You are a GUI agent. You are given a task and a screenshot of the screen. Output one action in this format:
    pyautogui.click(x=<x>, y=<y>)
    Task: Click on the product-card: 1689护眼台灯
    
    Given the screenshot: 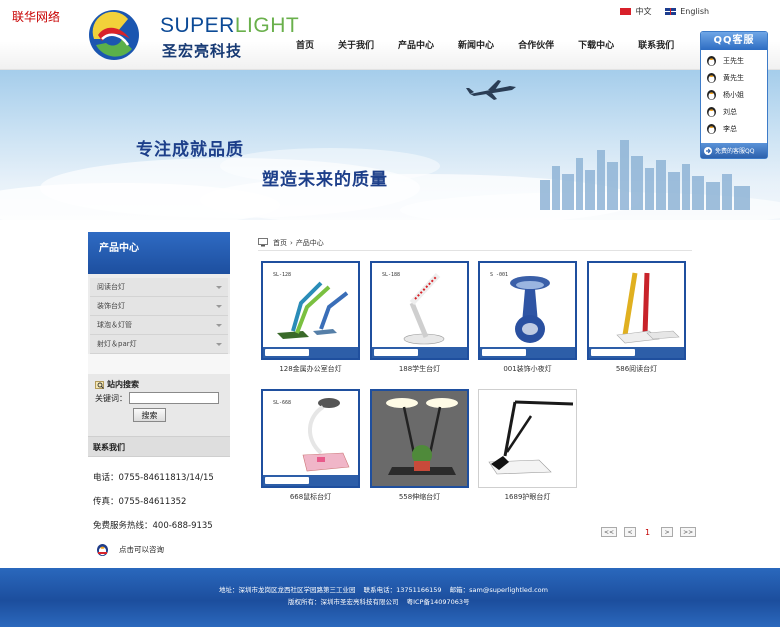 What is the action you would take?
    pyautogui.click(x=527, y=445)
    